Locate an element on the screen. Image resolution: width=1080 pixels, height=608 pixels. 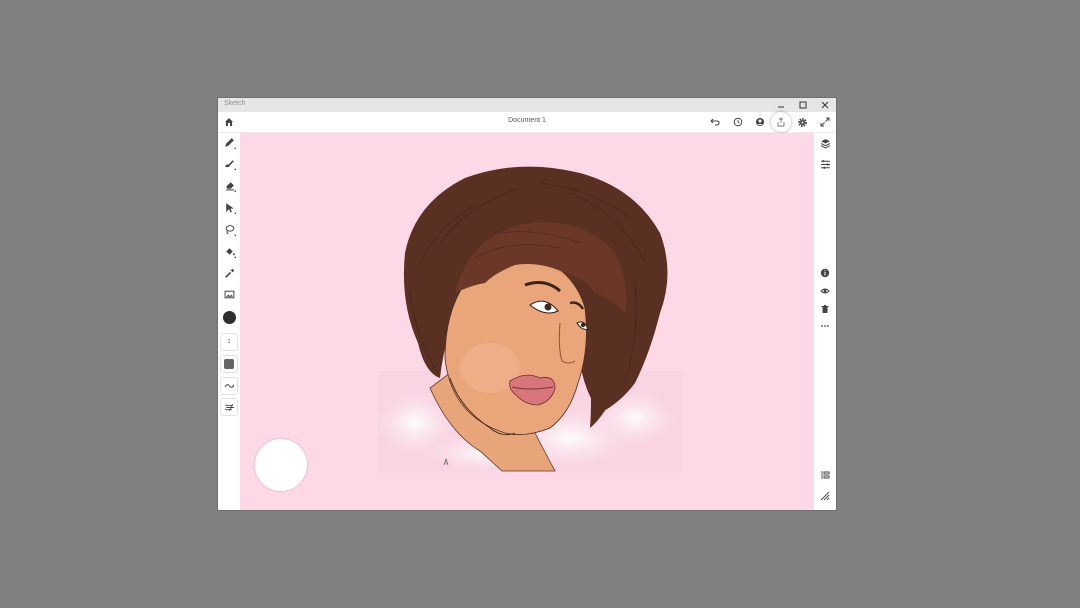
resize-icon is located at coordinates (825, 496).